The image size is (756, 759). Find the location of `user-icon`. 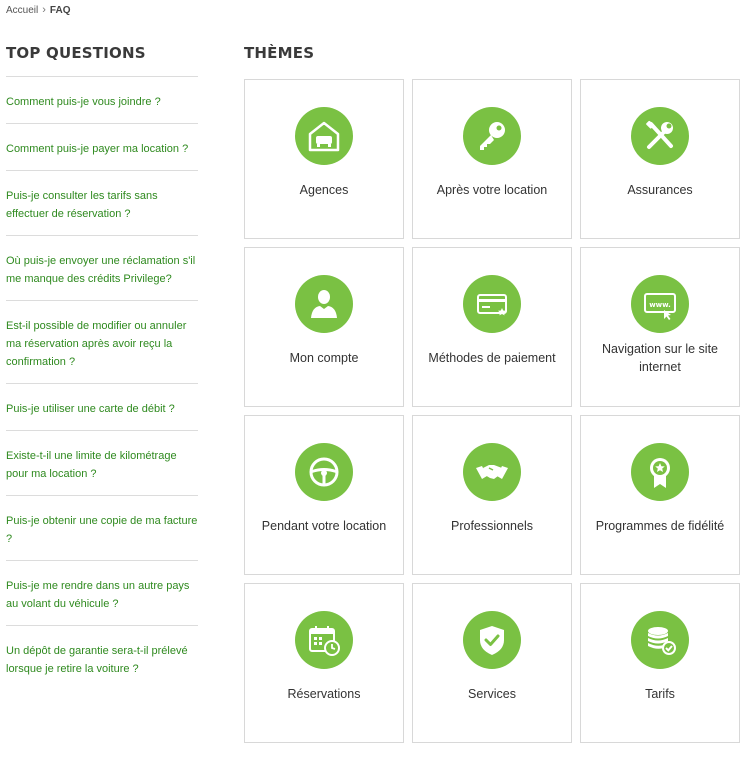

user-icon is located at coordinates (324, 304).